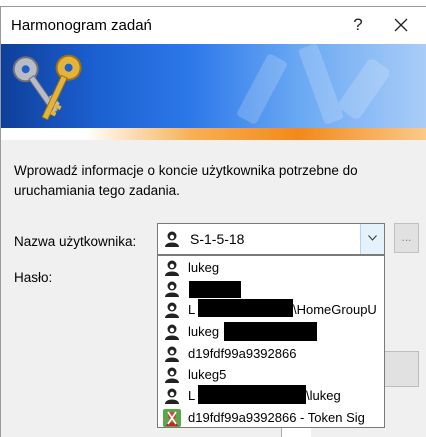  I want to click on username-label: Nazwa użytkownika:, so click(75, 241).